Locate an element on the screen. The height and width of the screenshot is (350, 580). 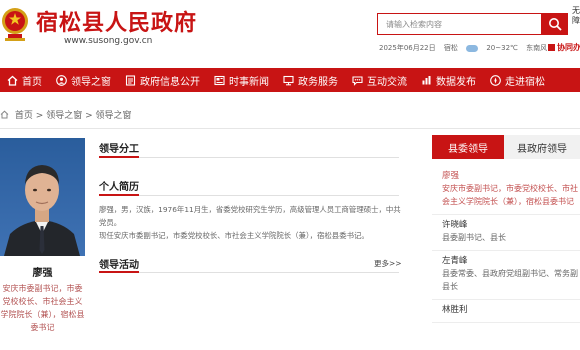
leader-list-position: 县委副书记、县长 is located at coordinates (474, 237).